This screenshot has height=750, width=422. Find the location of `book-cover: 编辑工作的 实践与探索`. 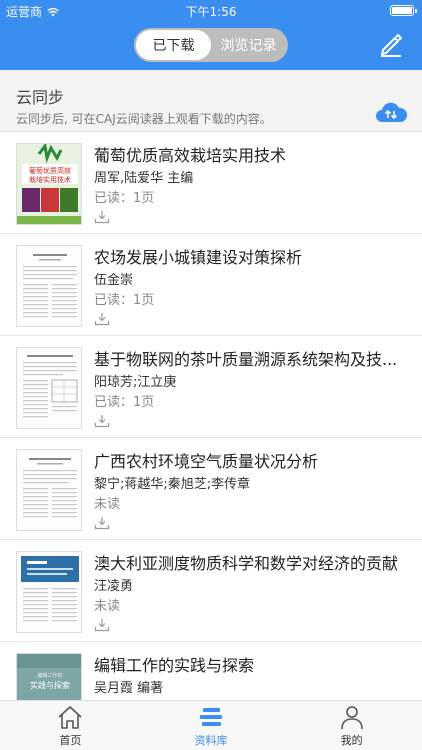

book-cover: 编辑工作的 实践与探索 is located at coordinates (49, 676).